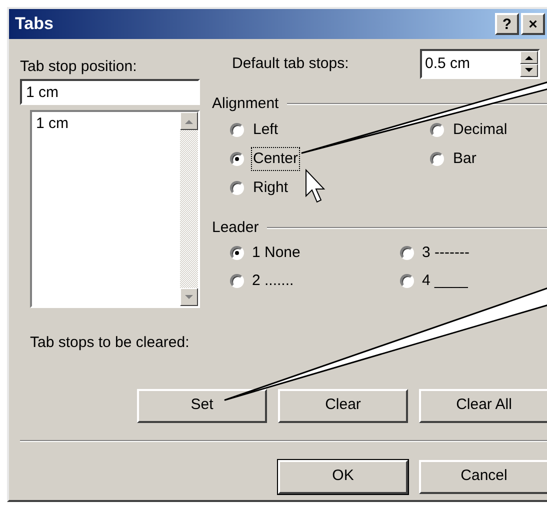 The width and height of the screenshot is (547, 508). What do you see at coordinates (34, 24) in the screenshot?
I see `window-title: Tabs` at bounding box center [34, 24].